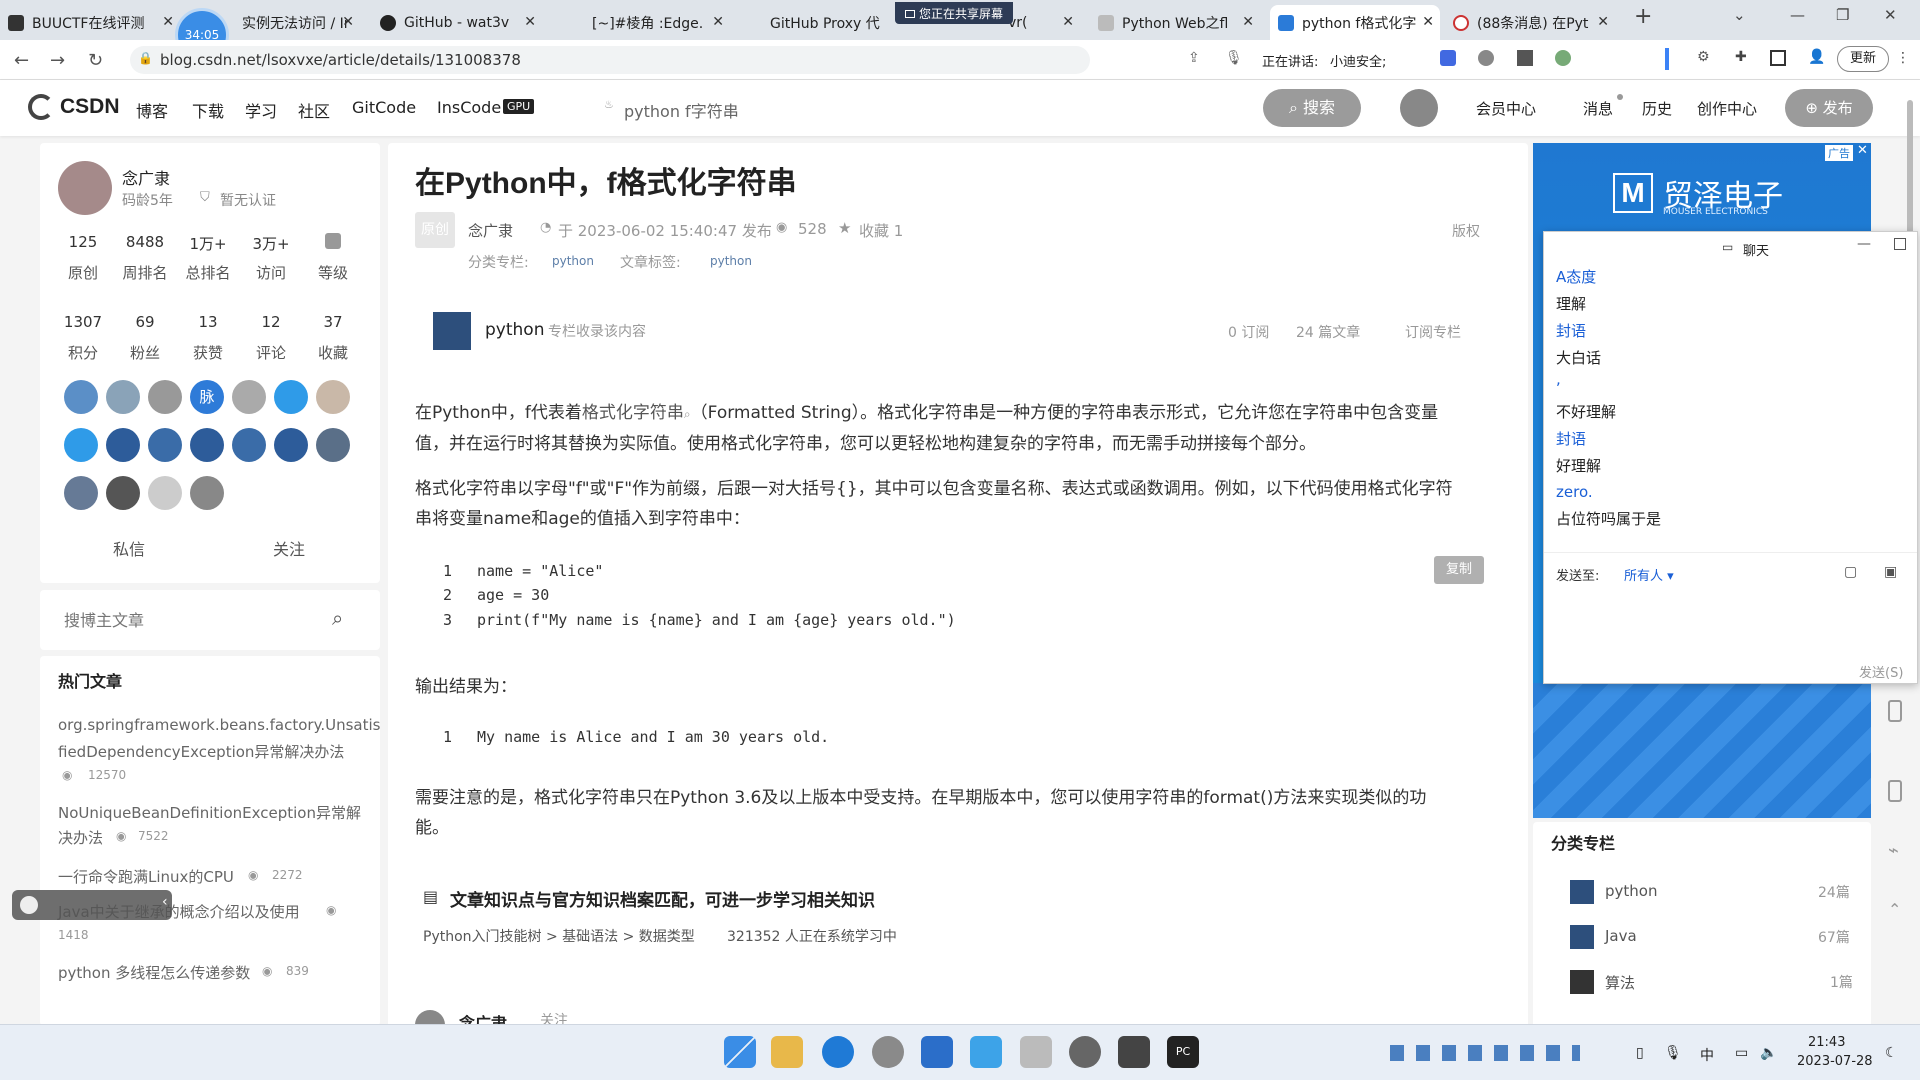 This screenshot has height=1080, width=1920. Describe the element at coordinates (1649, 574) in the screenshot. I see `send-to-select: 所有人 ▾` at that location.